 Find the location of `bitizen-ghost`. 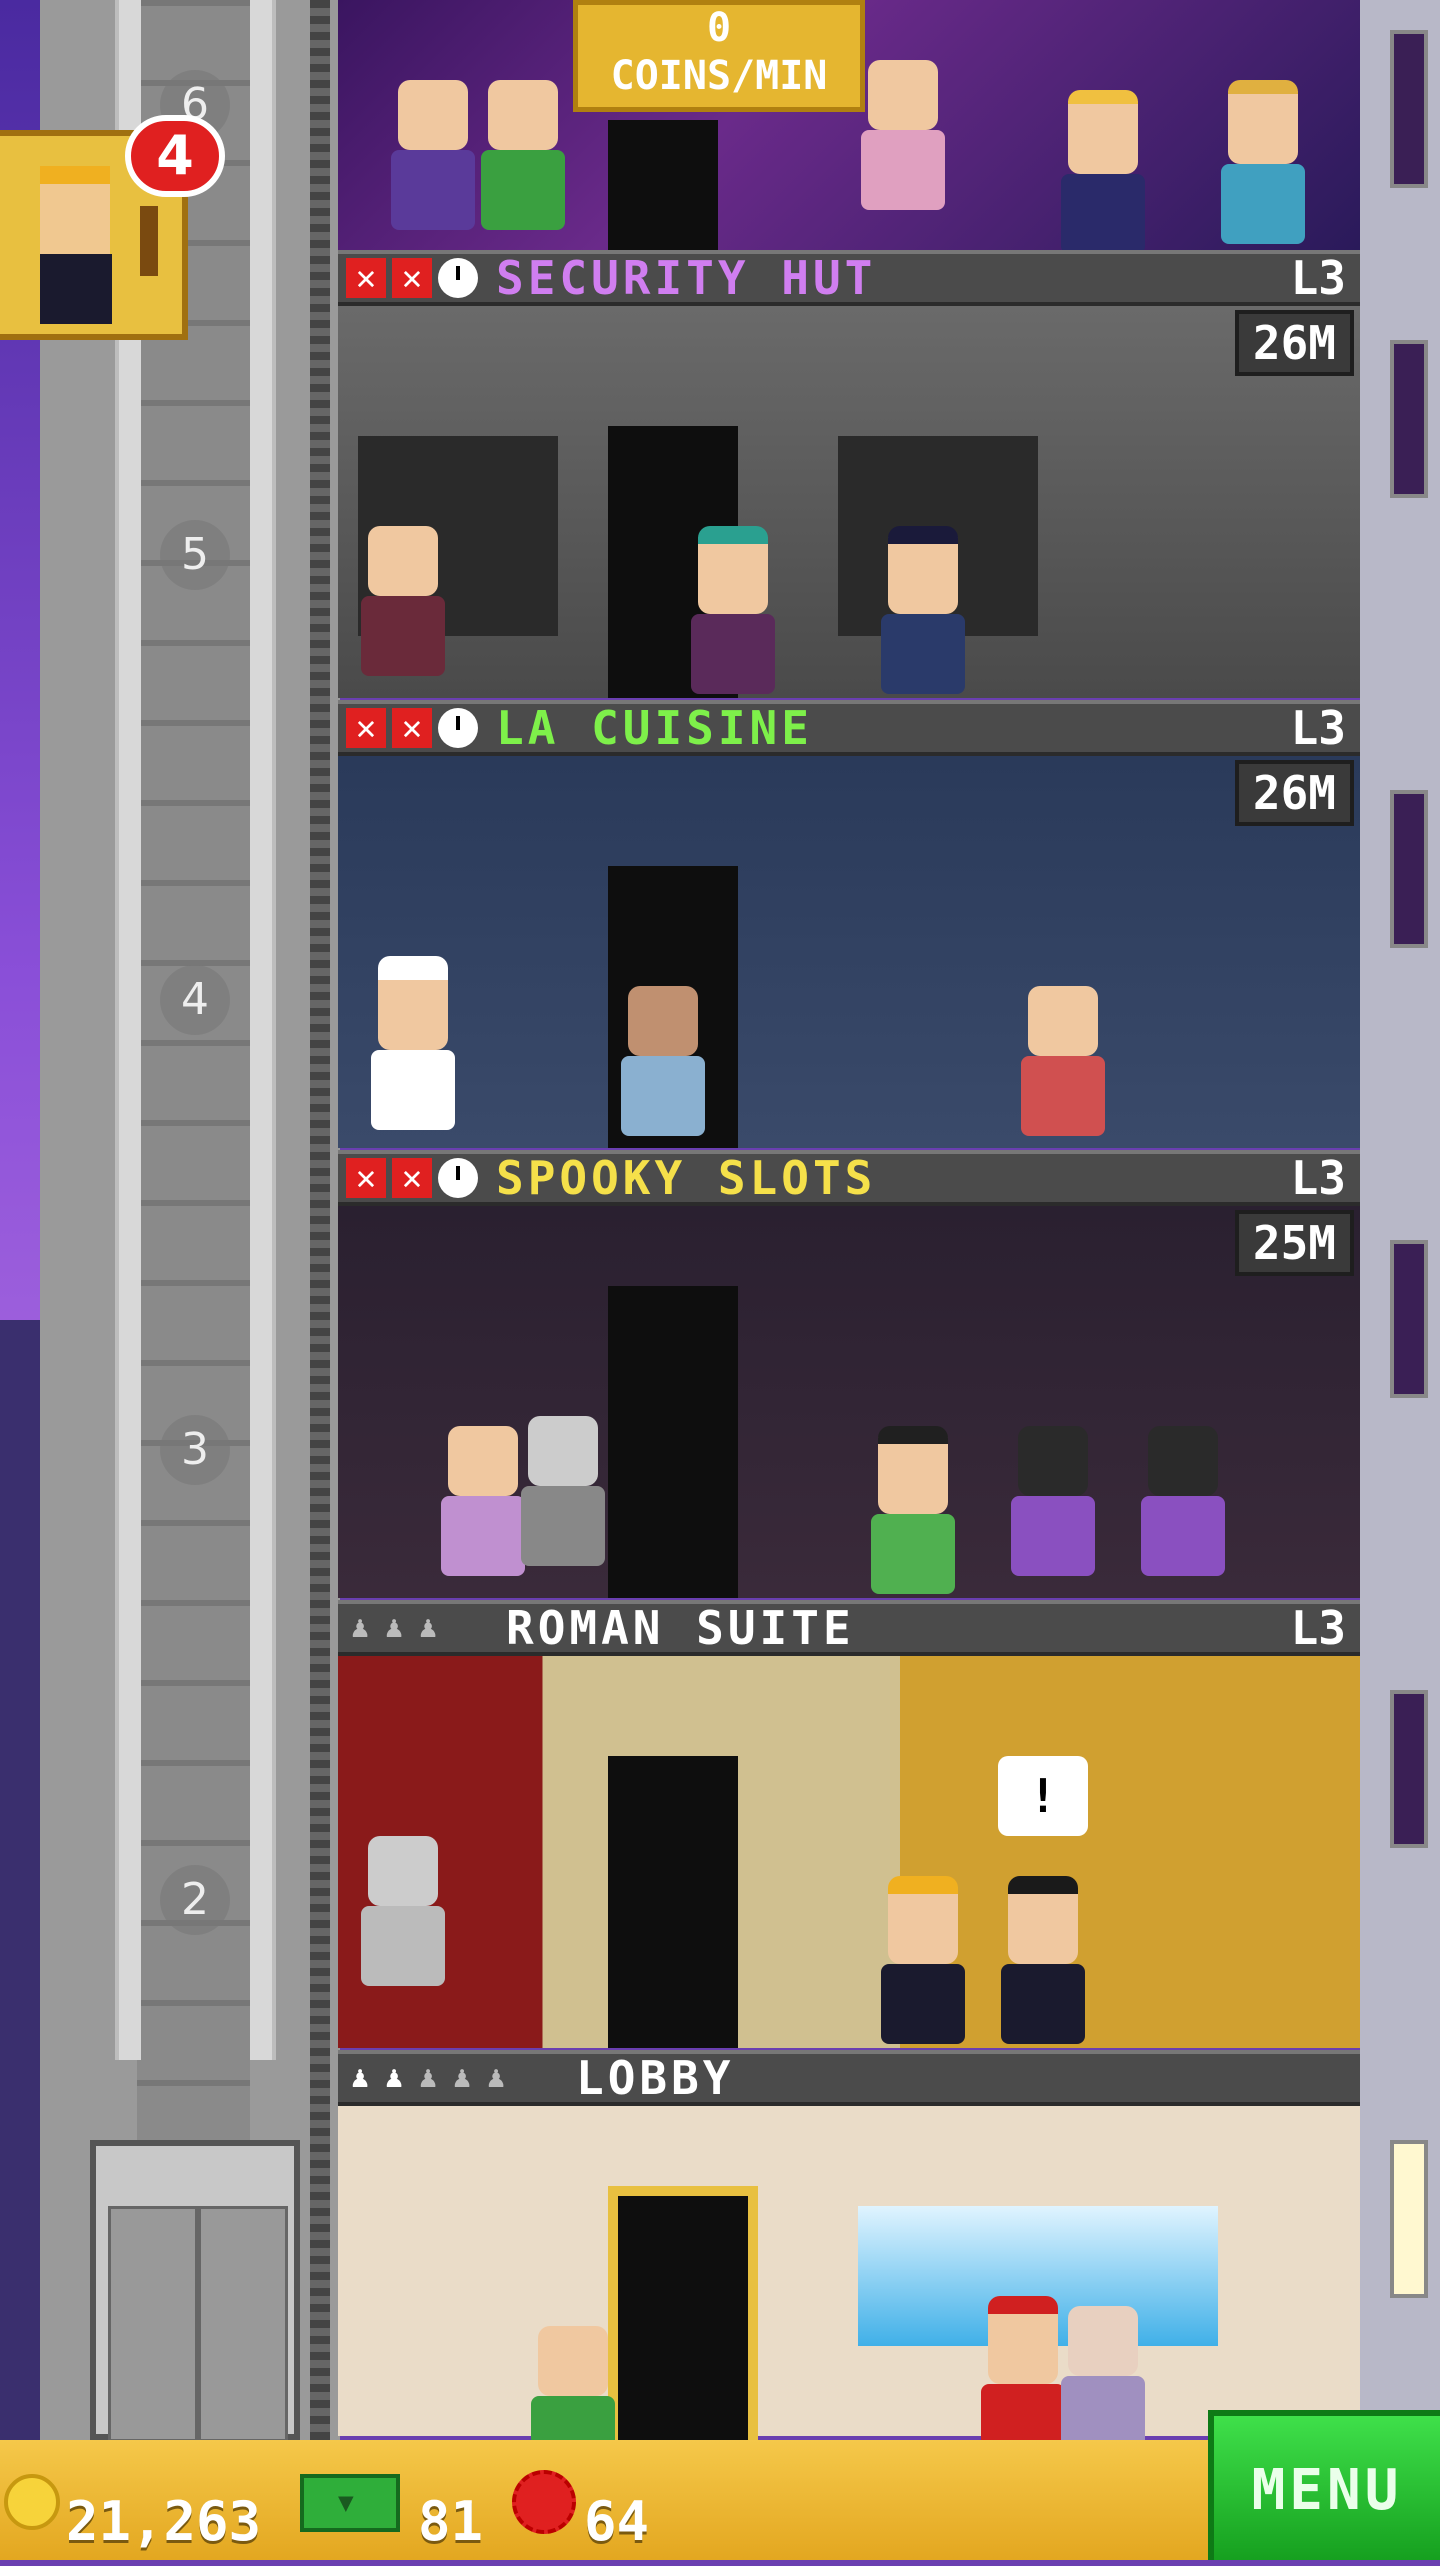

bitizen-ghost is located at coordinates (563, 1491).